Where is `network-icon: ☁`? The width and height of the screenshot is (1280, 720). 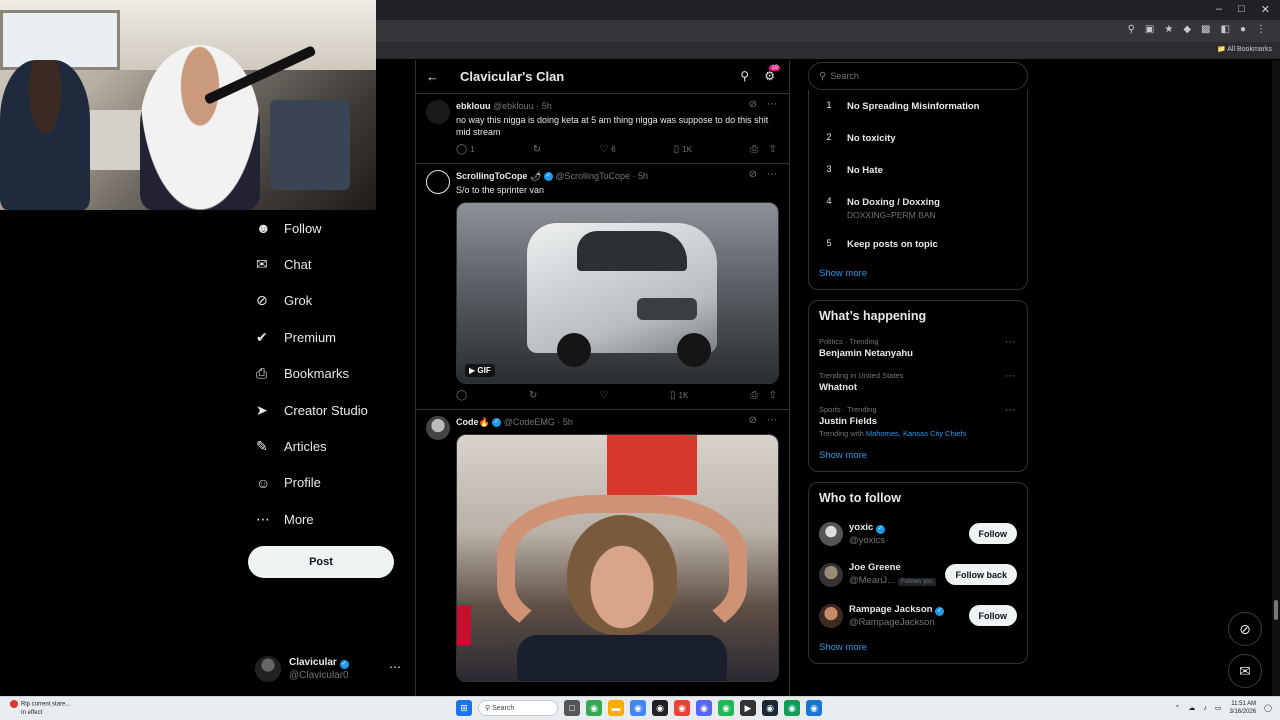 network-icon: ☁ is located at coordinates (1191, 708).